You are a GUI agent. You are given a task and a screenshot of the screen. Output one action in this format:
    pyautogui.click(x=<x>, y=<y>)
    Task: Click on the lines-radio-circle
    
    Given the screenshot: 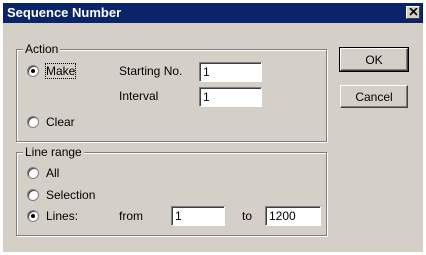 What is the action you would take?
    pyautogui.click(x=33, y=216)
    